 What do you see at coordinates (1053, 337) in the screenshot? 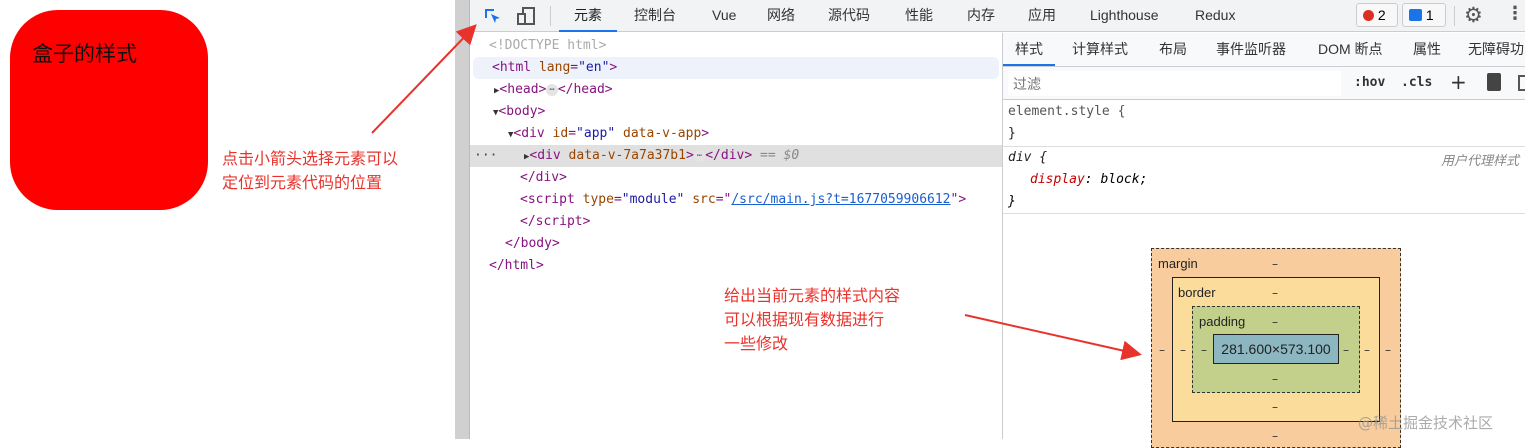
I see `arrow-to-box-model` at bounding box center [1053, 337].